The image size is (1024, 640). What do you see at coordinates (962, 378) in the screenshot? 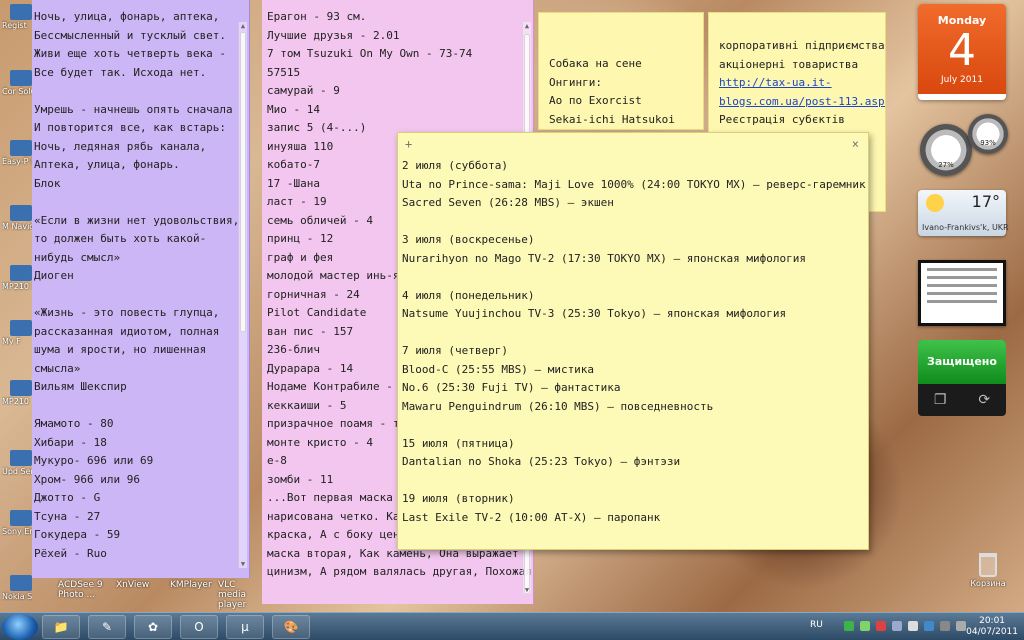
I see `antivirus-gadget: Защищено ❐ ⟳` at bounding box center [962, 378].